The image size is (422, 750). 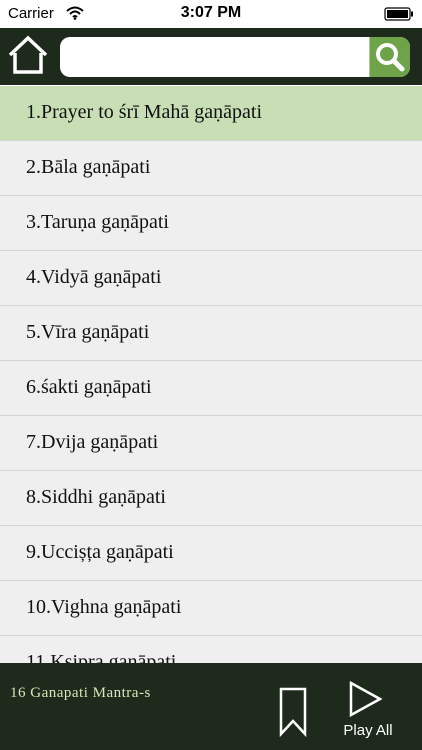 I want to click on search-button, so click(x=389, y=57).